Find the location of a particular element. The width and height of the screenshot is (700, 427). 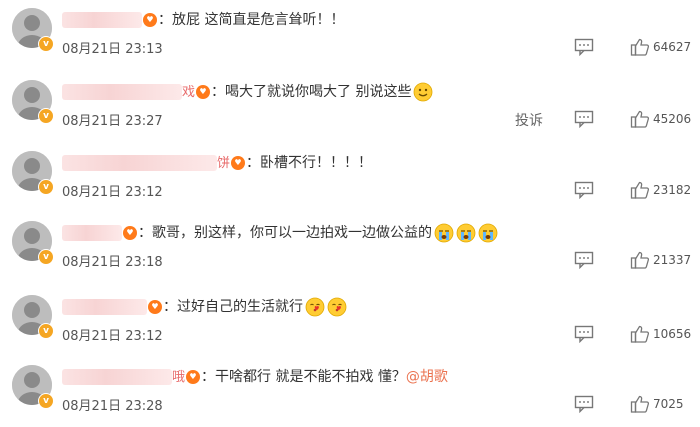

comment-line: ♥ ：歌哥，别这样，你可以一边拍戏一边做公益的 is located at coordinates (280, 233).